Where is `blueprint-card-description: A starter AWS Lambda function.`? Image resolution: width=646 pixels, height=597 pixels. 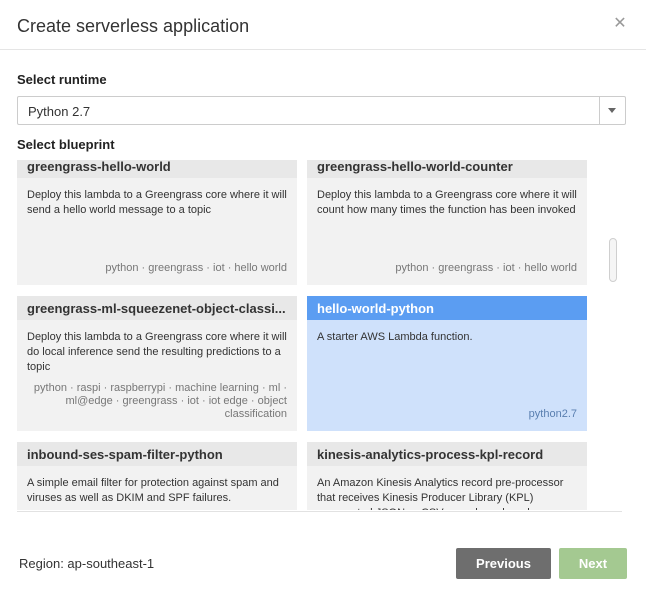 blueprint-card-description: A starter AWS Lambda function. is located at coordinates (395, 337).